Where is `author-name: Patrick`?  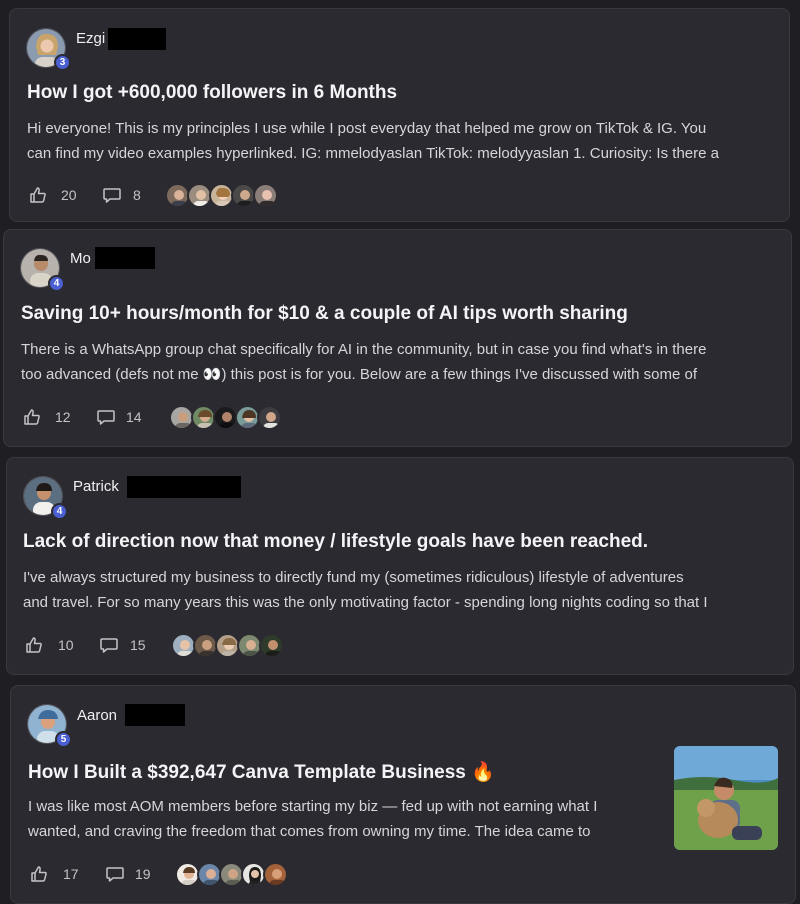 author-name: Patrick is located at coordinates (96, 486).